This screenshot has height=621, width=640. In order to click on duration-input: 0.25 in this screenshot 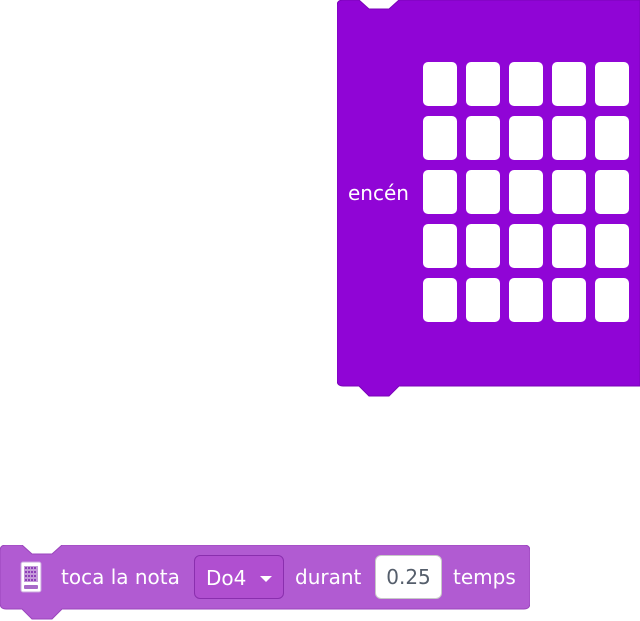, I will do `click(408, 577)`.